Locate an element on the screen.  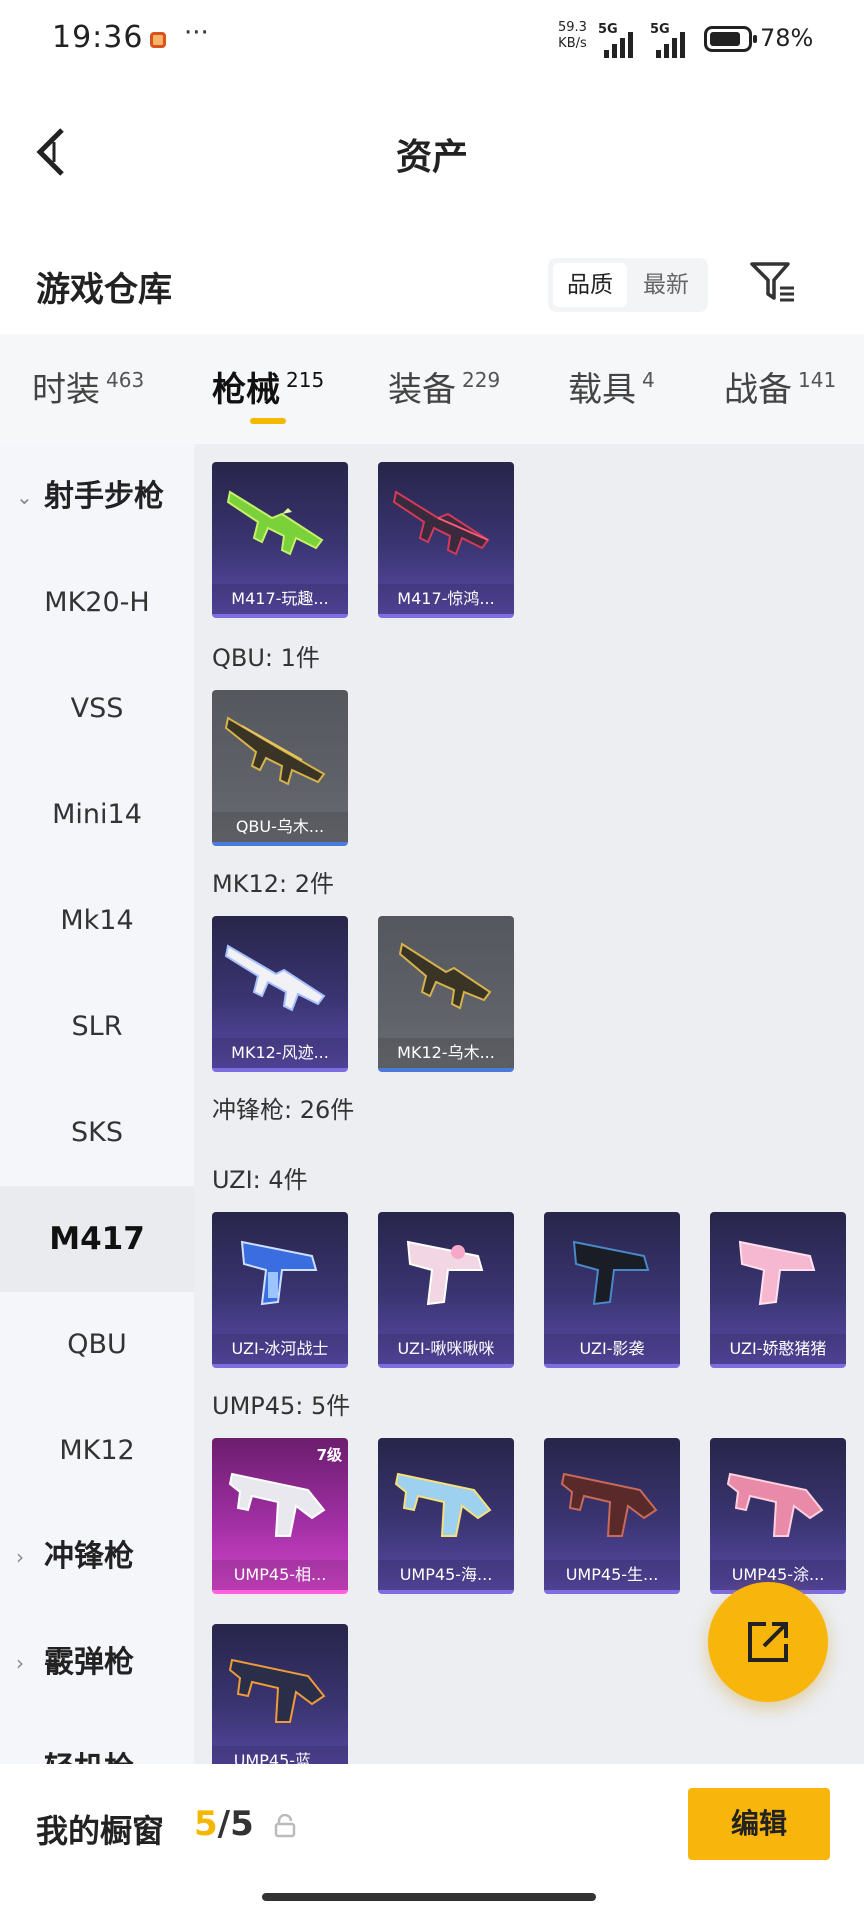
filter-icon is located at coordinates (772, 282).